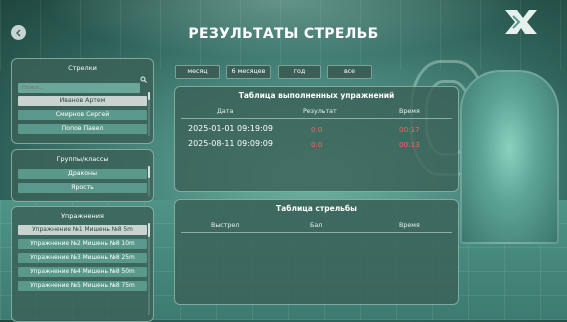 The width and height of the screenshot is (567, 322). I want to click on page-title: РЕЗУЛЬТАТЫ СТРЕЛЬБ, so click(283, 34).